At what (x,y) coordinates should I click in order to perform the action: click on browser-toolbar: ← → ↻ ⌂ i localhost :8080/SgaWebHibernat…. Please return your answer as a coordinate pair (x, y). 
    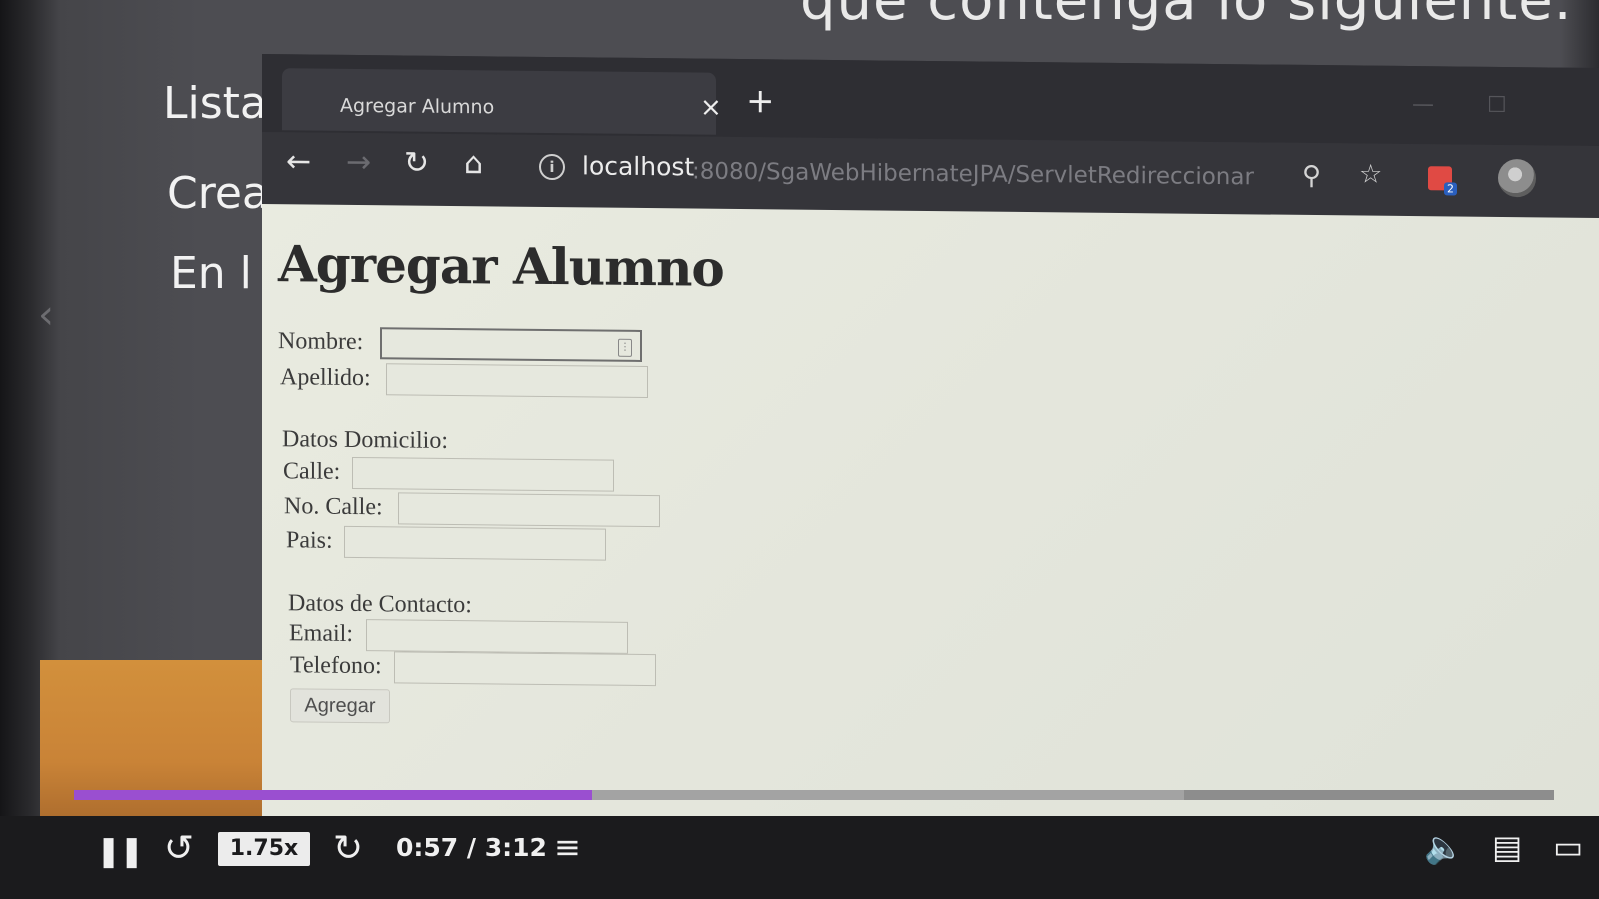
    Looking at the image, I should click on (930, 175).